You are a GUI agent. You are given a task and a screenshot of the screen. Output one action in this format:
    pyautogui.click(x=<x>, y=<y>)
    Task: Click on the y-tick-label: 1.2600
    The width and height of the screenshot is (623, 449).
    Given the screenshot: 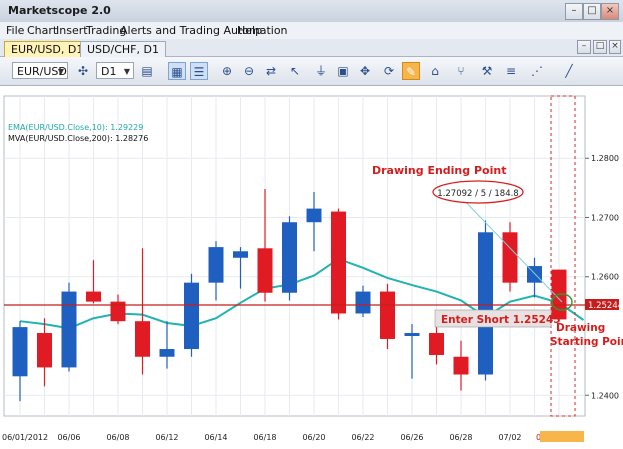 What is the action you would take?
    pyautogui.click(x=605, y=277)
    